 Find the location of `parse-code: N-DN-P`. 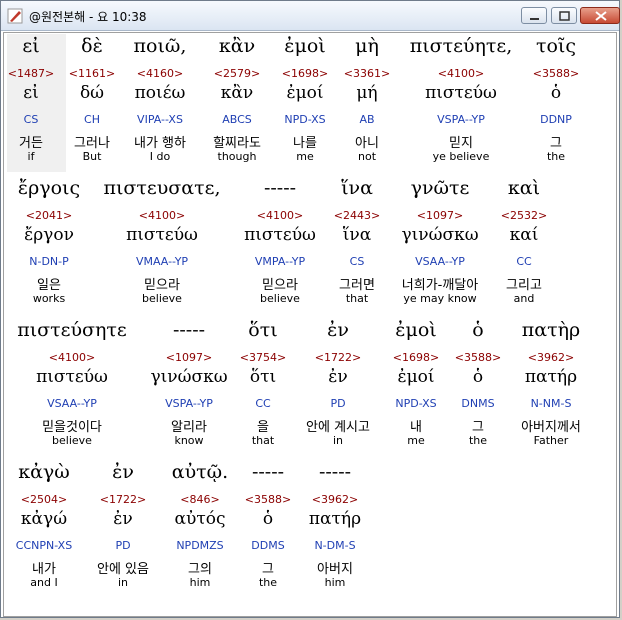

parse-code: N-DN-P is located at coordinates (49, 261).